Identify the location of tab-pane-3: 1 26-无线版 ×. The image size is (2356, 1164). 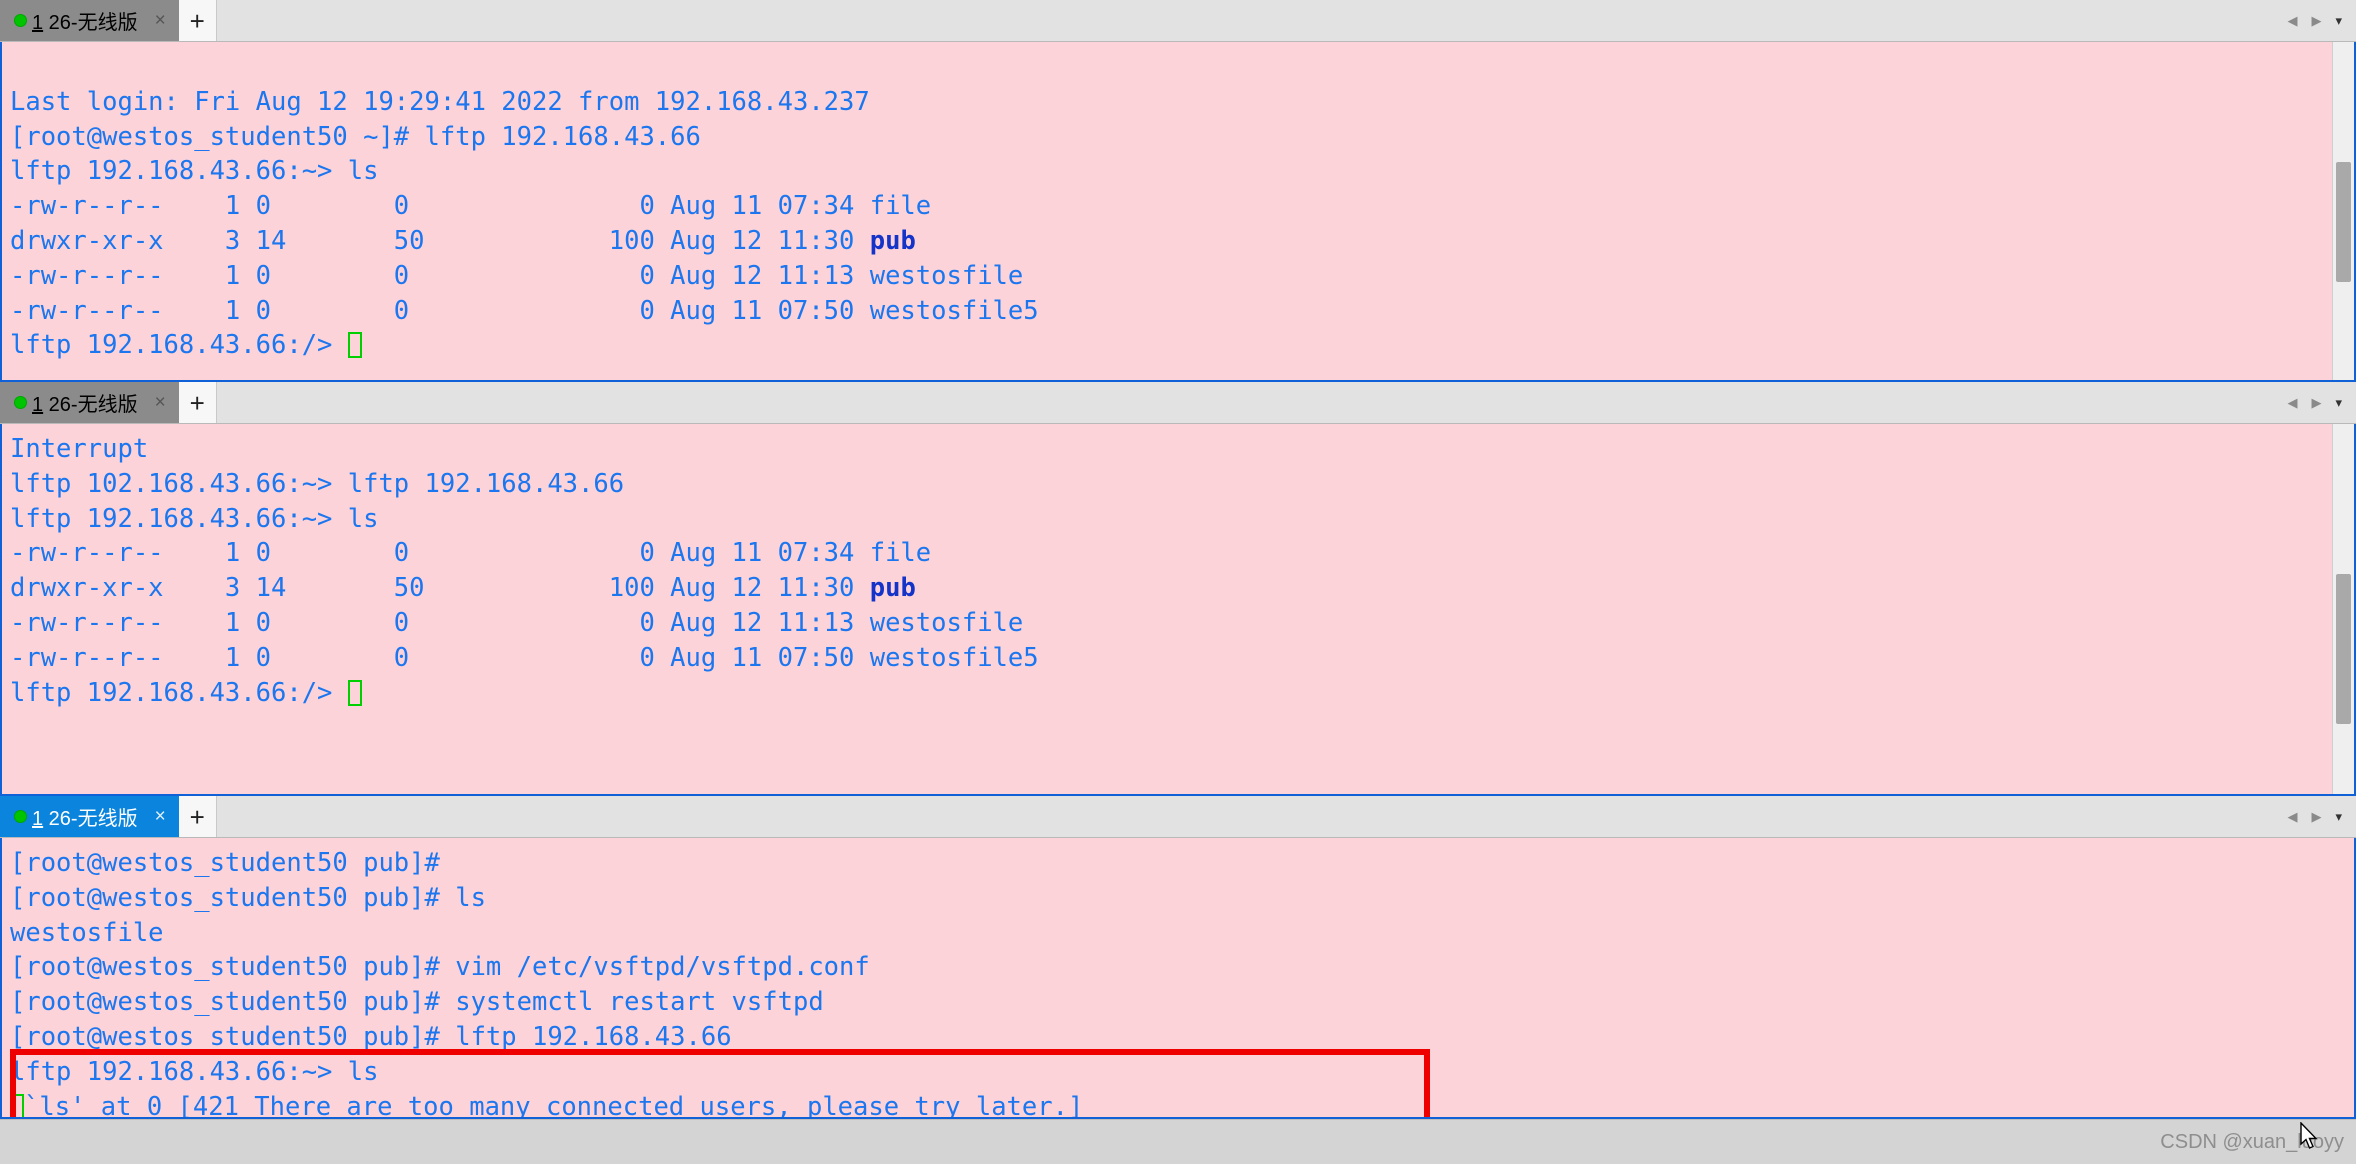
(89, 816).